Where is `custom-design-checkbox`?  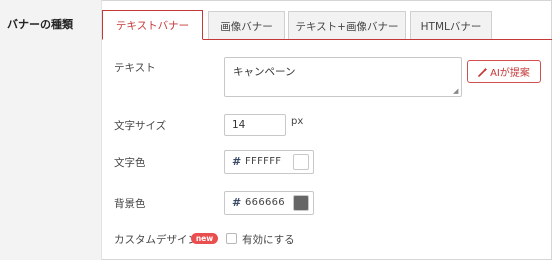
custom-design-checkbox is located at coordinates (231, 238).